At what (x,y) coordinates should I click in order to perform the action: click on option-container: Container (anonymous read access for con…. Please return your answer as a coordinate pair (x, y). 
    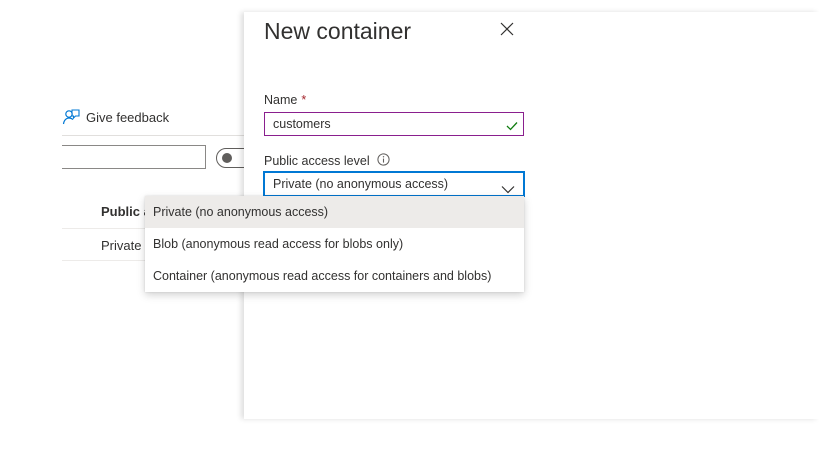
    Looking at the image, I should click on (334, 276).